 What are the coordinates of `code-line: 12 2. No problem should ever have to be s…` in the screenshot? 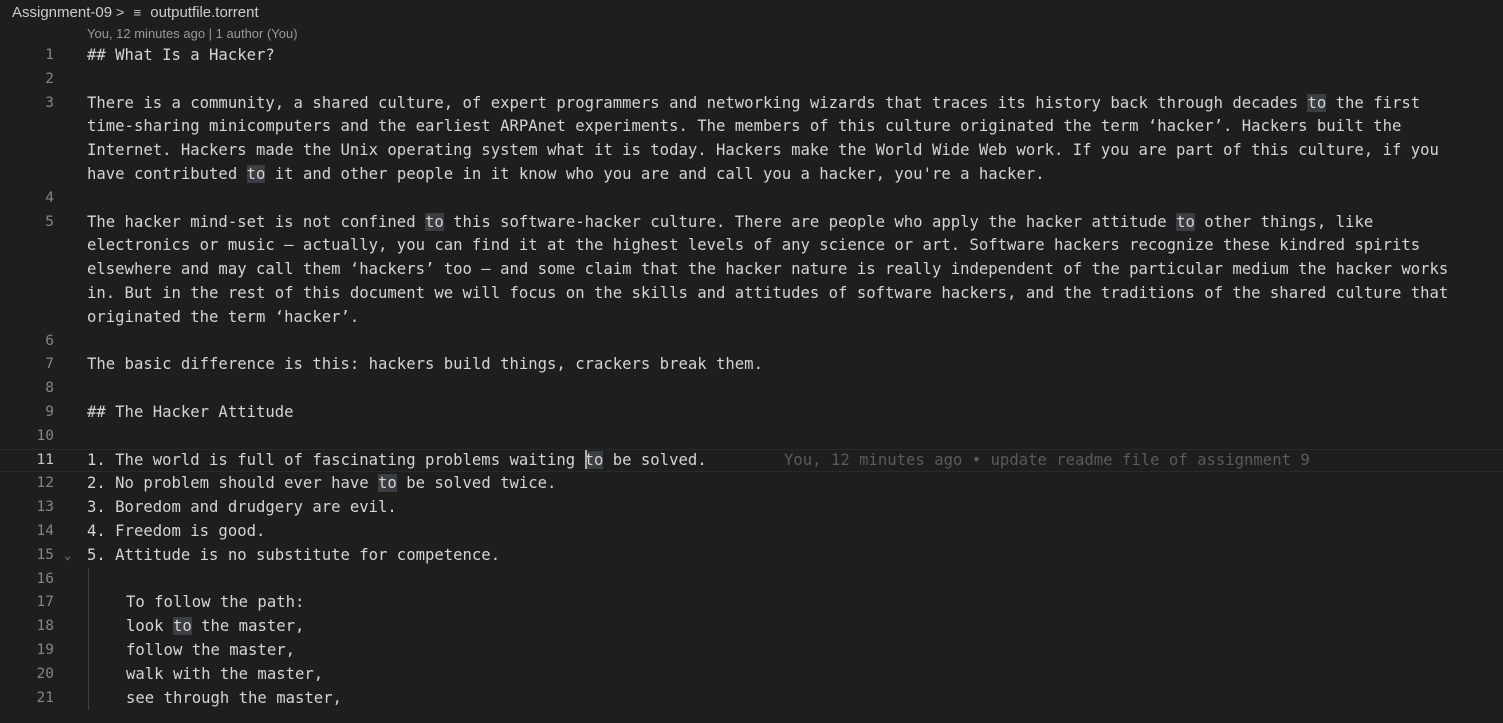 It's located at (751, 484).